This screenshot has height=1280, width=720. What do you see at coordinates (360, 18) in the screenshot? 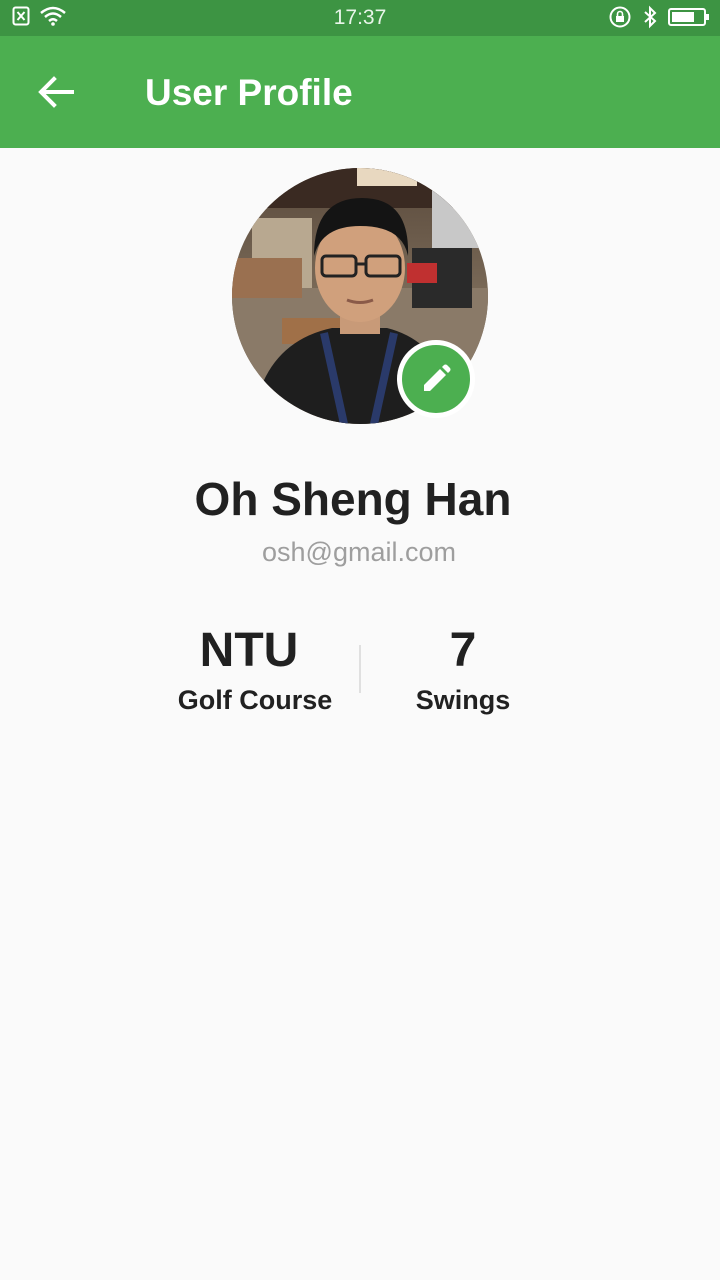
I see `status-bar: 17:37` at bounding box center [360, 18].